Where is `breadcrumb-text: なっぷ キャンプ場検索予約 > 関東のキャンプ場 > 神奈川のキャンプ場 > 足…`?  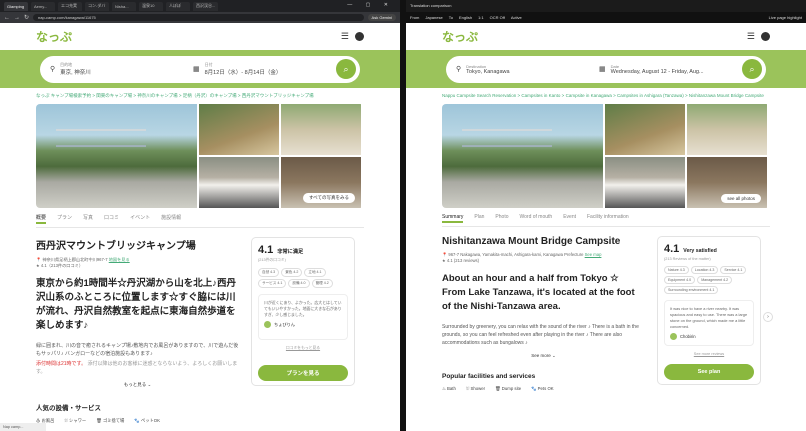
breadcrumb-text: なっぷ キャンプ場検索予約 > 関東のキャンプ場 > 神奈川のキャンプ場 > 足… is located at coordinates (175, 95).